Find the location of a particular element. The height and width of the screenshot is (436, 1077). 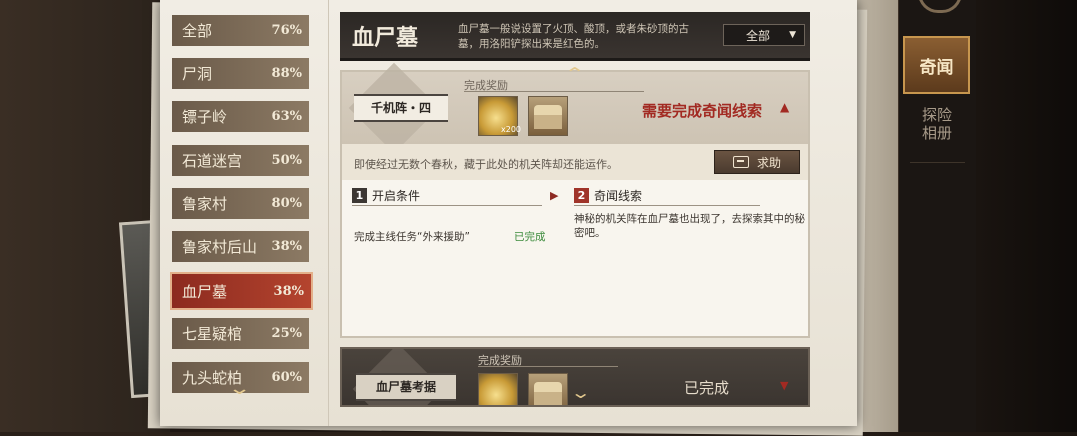

location-progress: 80% is located at coordinates (286, 203).